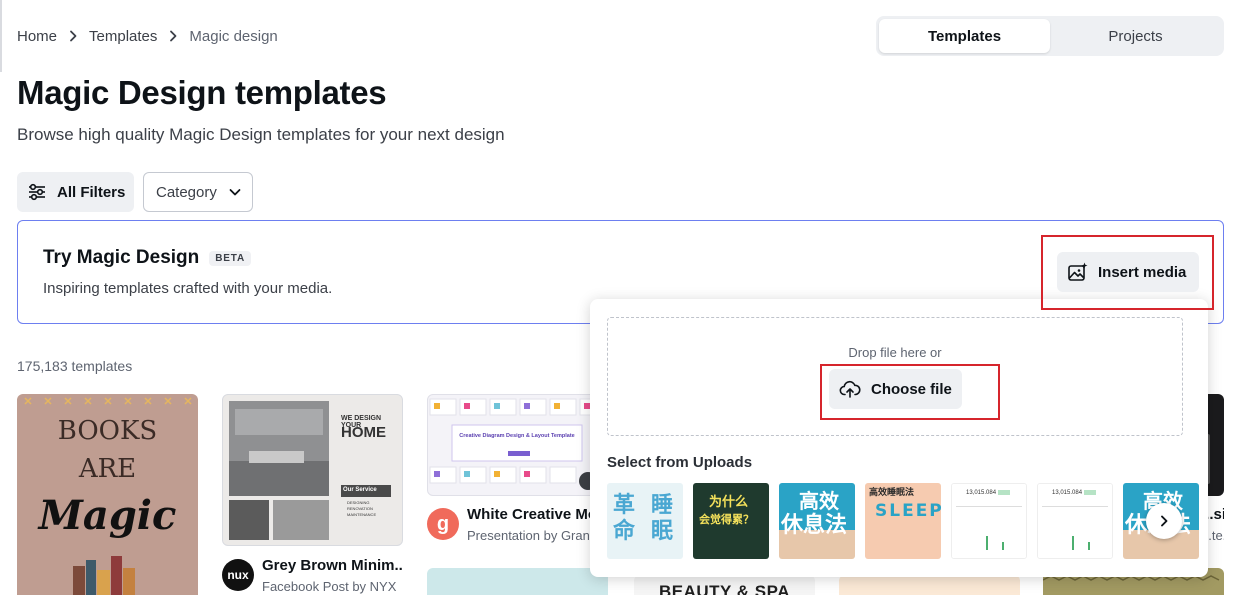  Describe the element at coordinates (37, 192) in the screenshot. I see `sliders-icon` at that location.